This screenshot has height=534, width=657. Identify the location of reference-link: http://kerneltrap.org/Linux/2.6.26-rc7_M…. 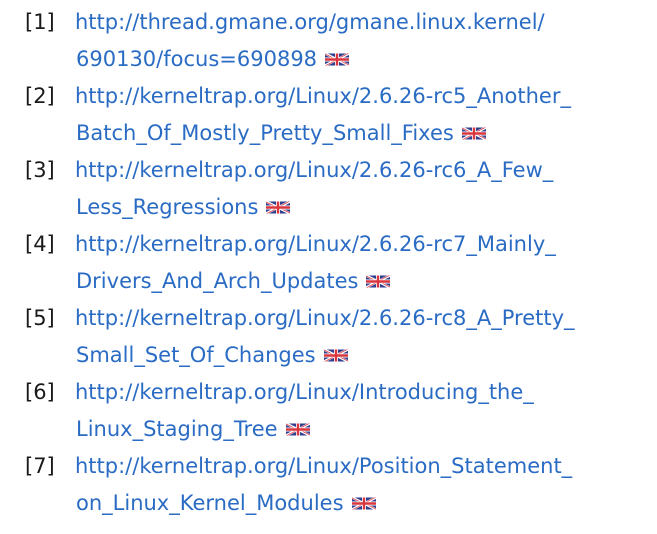
(362, 263).